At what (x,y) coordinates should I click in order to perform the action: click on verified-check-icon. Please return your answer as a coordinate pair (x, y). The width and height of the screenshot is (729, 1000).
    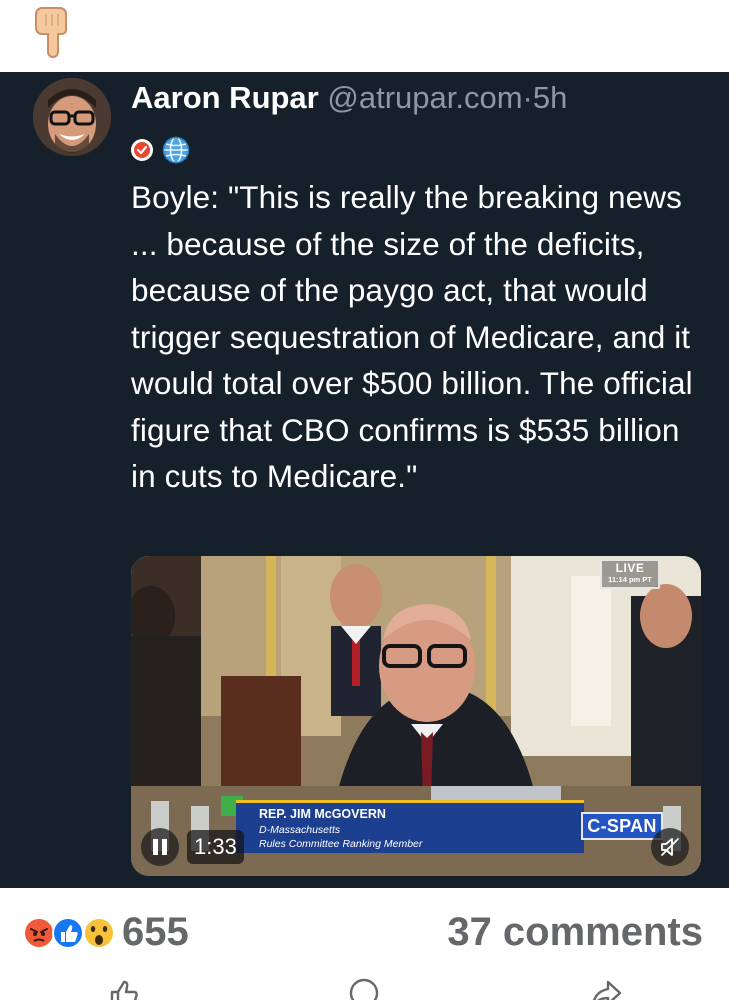
    Looking at the image, I should click on (142, 150).